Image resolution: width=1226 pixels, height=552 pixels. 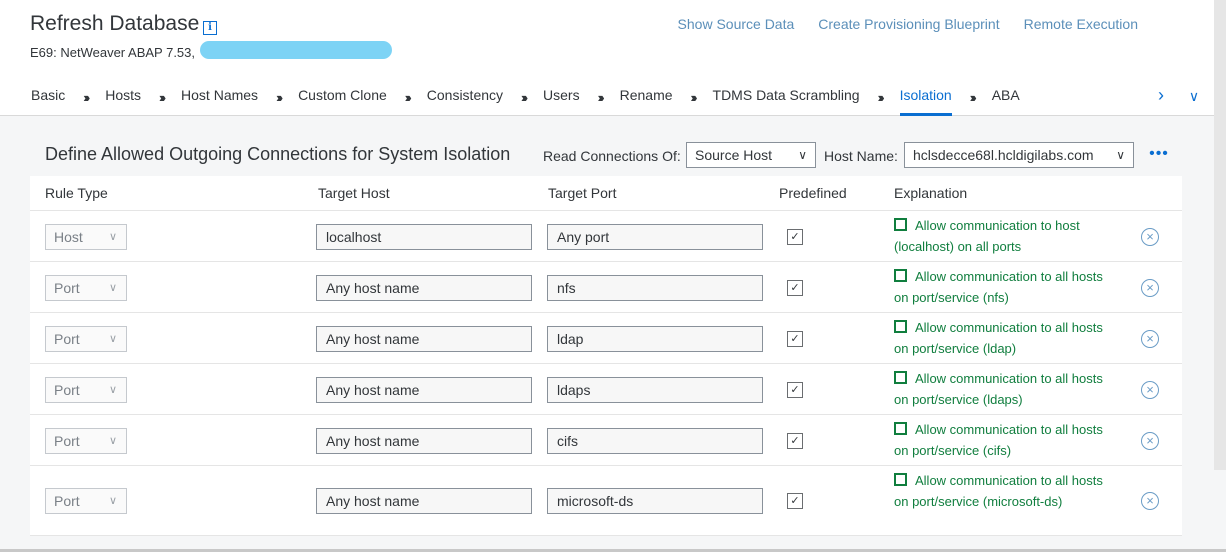 I want to click on rule-type-select: Host ∨, so click(x=86, y=237).